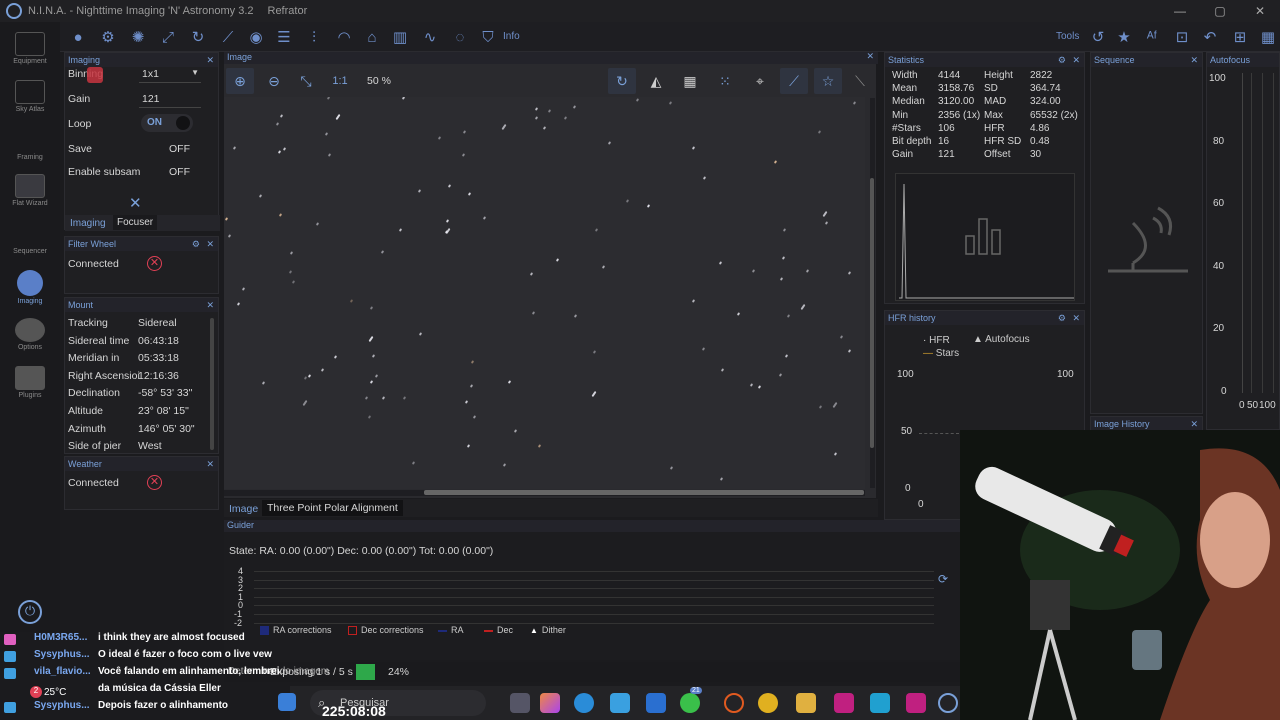 The height and width of the screenshot is (720, 1280). What do you see at coordinates (794, 81) in the screenshot?
I see `stretch-icon: ⟋` at bounding box center [794, 81].